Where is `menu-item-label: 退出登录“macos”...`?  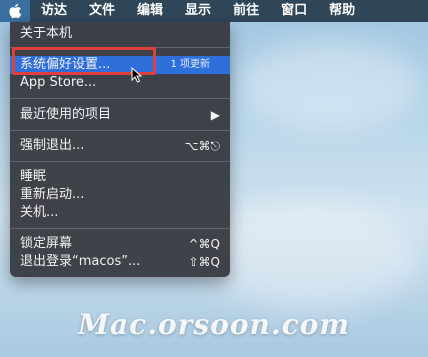
menu-item-label: 退出登录“macos”... is located at coordinates (80, 261).